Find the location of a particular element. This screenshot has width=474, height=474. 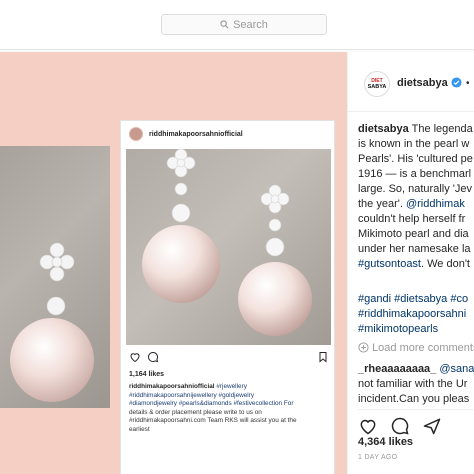

caption-line: #gutsontoast. We don't is located at coordinates (416, 264).